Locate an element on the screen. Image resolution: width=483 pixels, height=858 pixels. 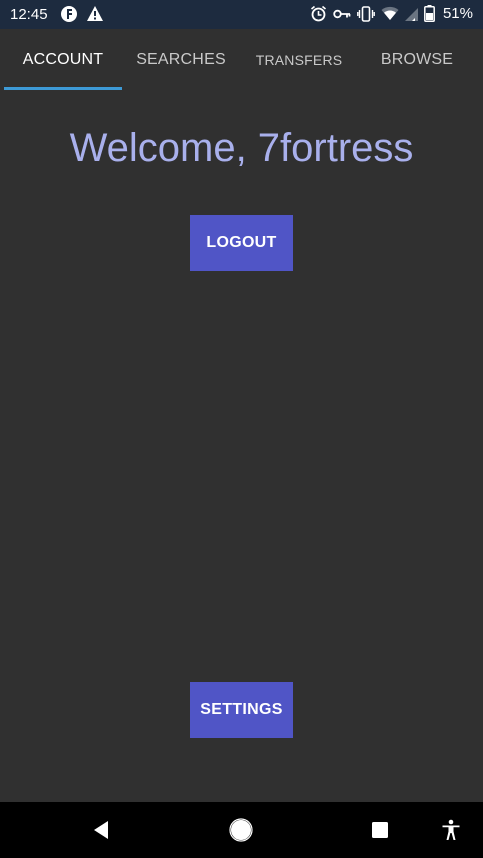
tab-account: ACCOUNT is located at coordinates (63, 59).